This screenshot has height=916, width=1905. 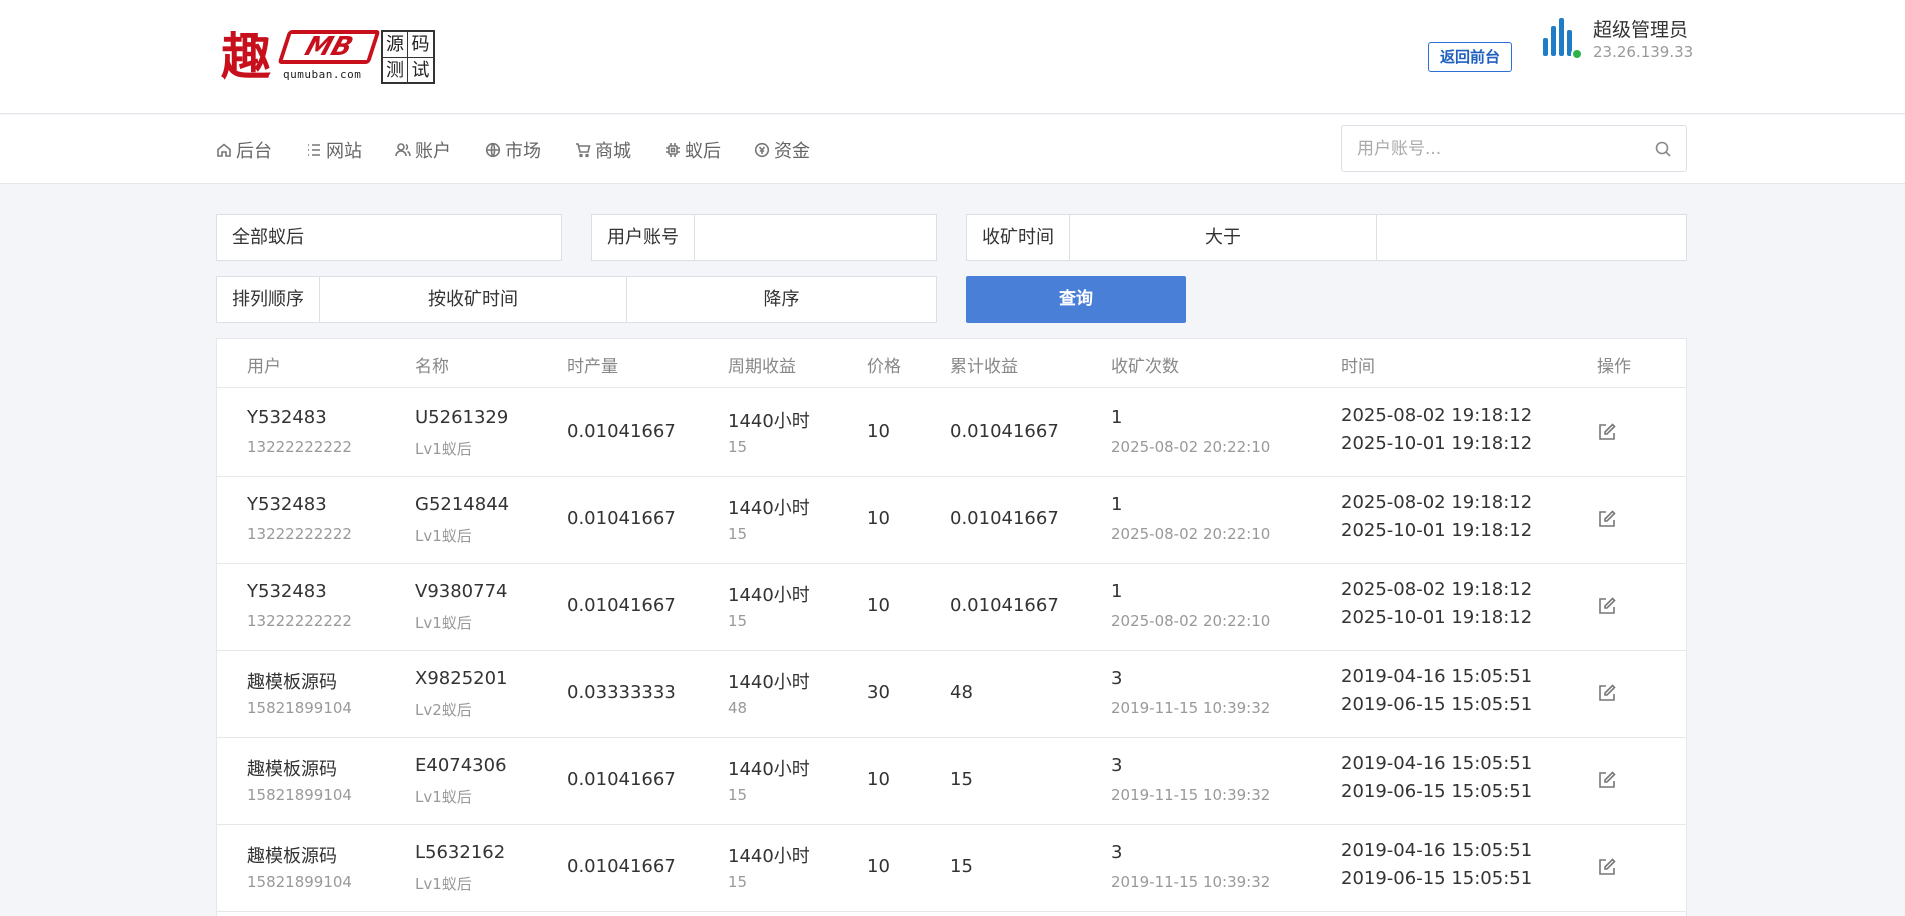 I want to click on user-icon, so click(x=403, y=150).